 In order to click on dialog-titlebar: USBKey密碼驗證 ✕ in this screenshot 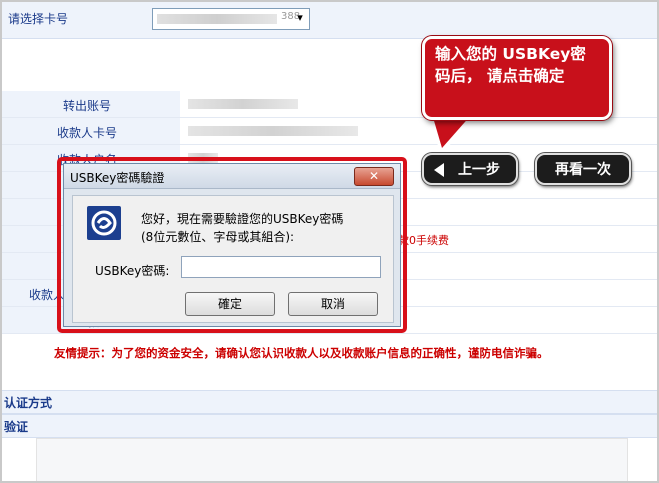, I will do `click(232, 176)`.